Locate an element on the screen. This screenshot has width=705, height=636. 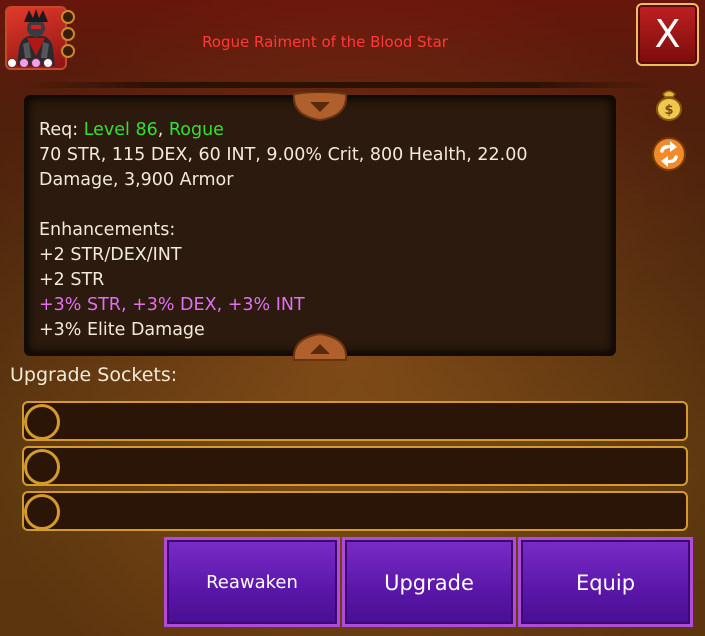
enhancement-line: +3% STR, +3% DEX, +3% INT is located at coordinates (172, 305).